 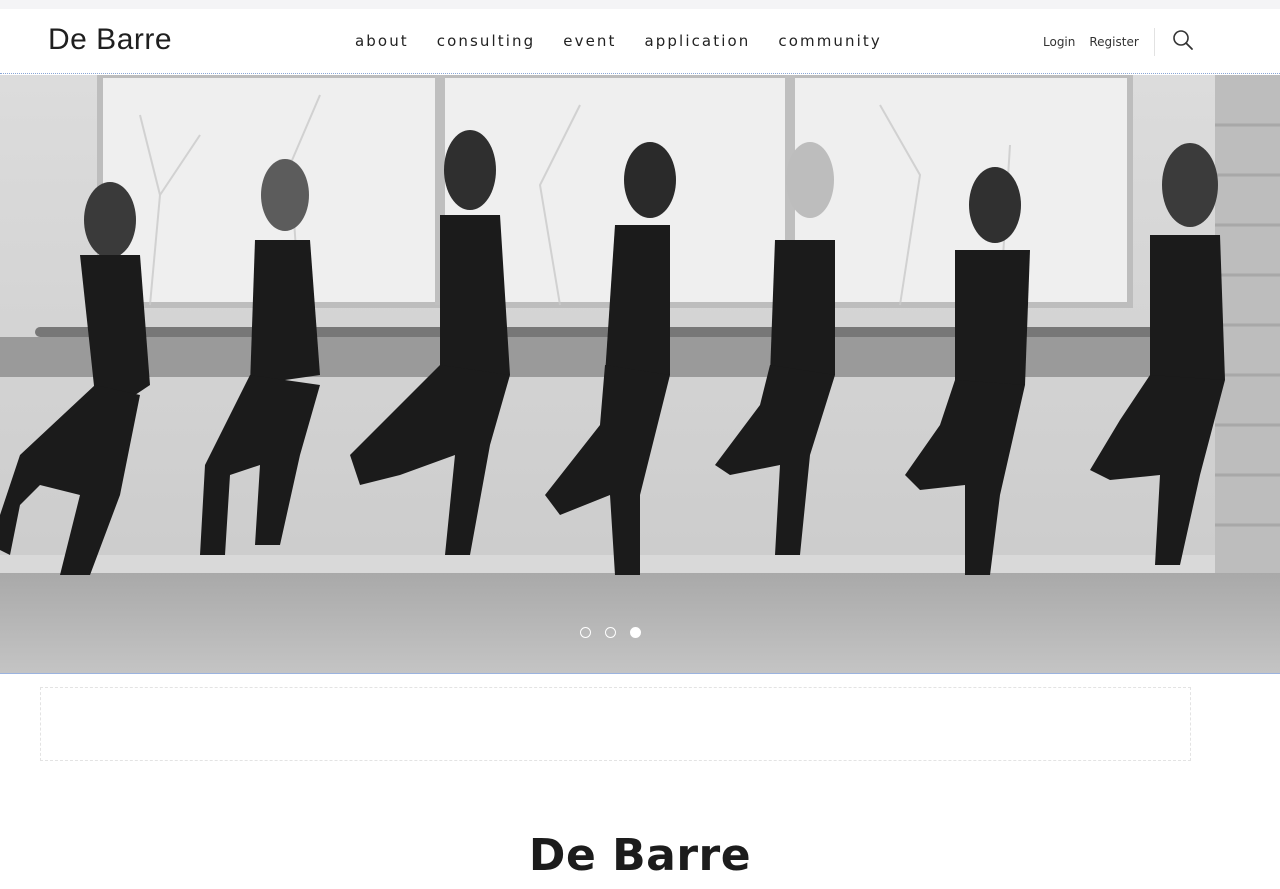 I want to click on slider-dots, so click(x=610, y=632).